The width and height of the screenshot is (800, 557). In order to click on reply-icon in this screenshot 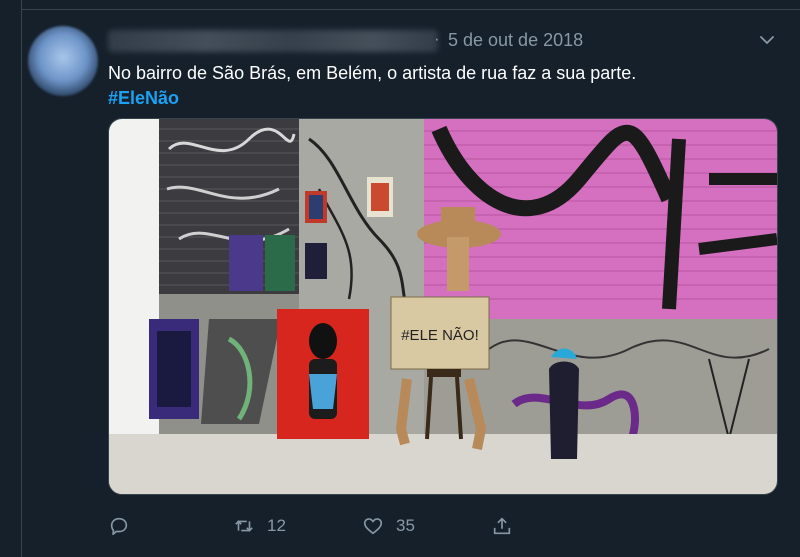, I will do `click(119, 526)`.